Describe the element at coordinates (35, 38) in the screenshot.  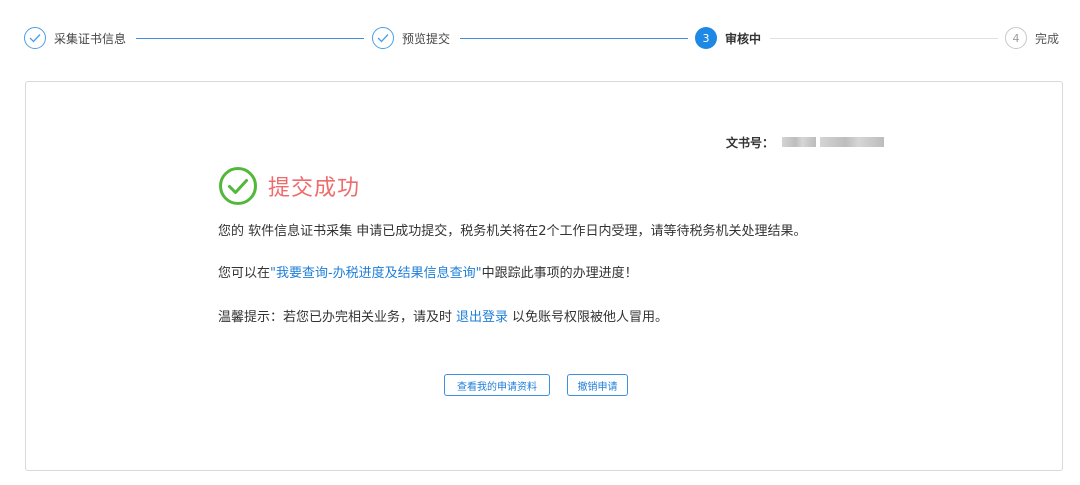
I see `step-1-check-icon` at that location.